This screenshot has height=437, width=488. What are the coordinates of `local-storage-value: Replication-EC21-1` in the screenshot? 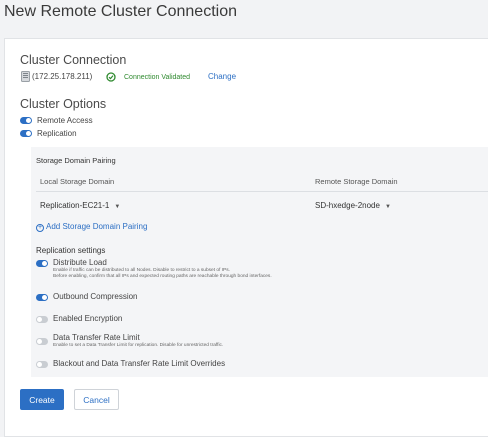 It's located at (75, 205).